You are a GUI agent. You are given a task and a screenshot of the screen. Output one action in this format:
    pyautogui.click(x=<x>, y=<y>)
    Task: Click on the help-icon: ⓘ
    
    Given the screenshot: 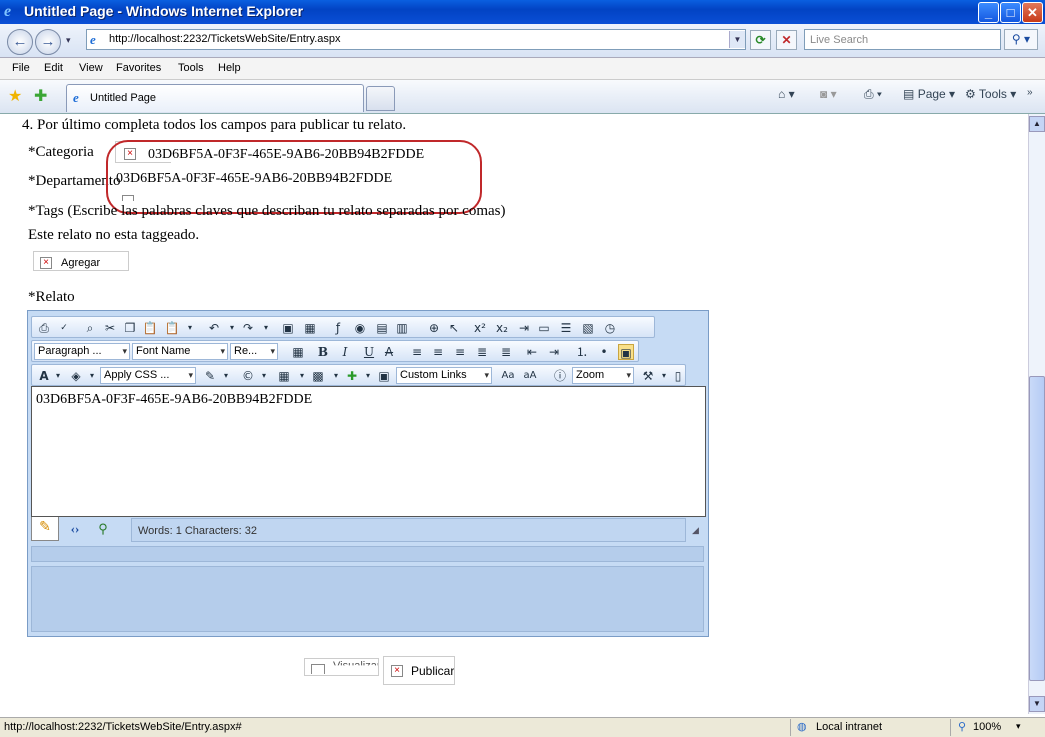 What is the action you would take?
    pyautogui.click(x=560, y=376)
    